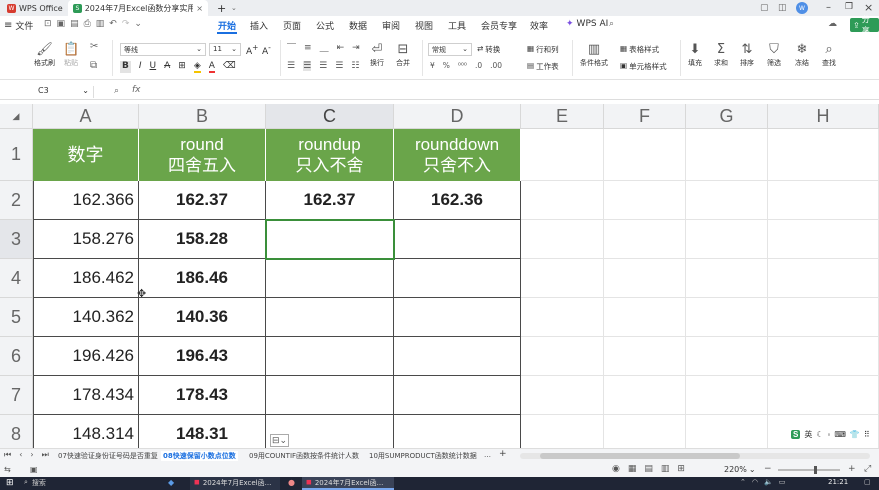 The image size is (879, 490). Describe the element at coordinates (721, 55) in the screenshot. I see `sum-button: Σ 求和` at that location.